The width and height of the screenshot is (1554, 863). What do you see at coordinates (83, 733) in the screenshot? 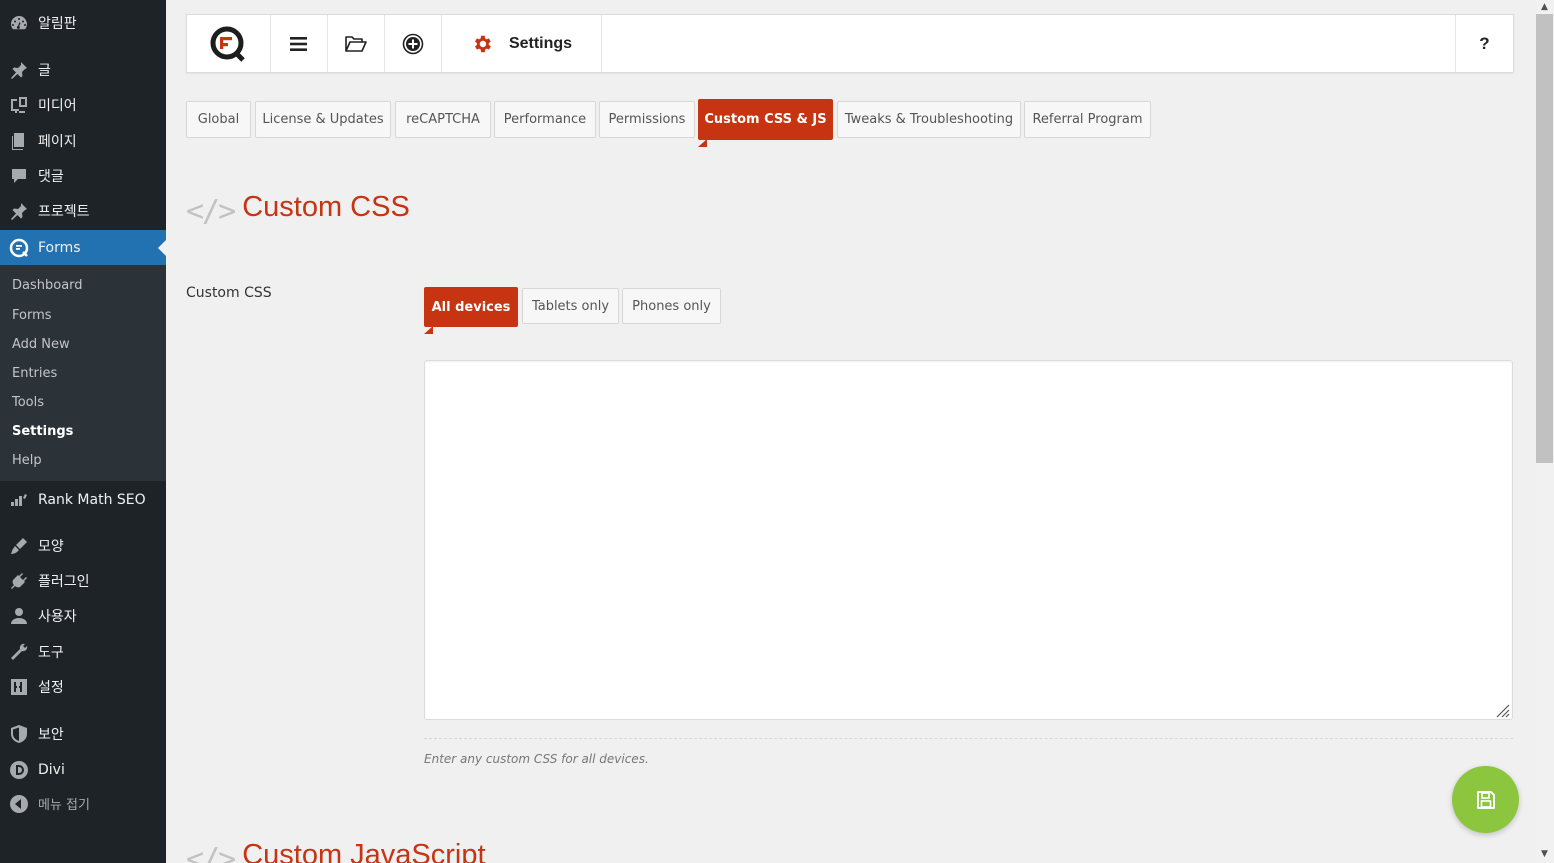
I see `sidebar-item-security: 보안` at bounding box center [83, 733].